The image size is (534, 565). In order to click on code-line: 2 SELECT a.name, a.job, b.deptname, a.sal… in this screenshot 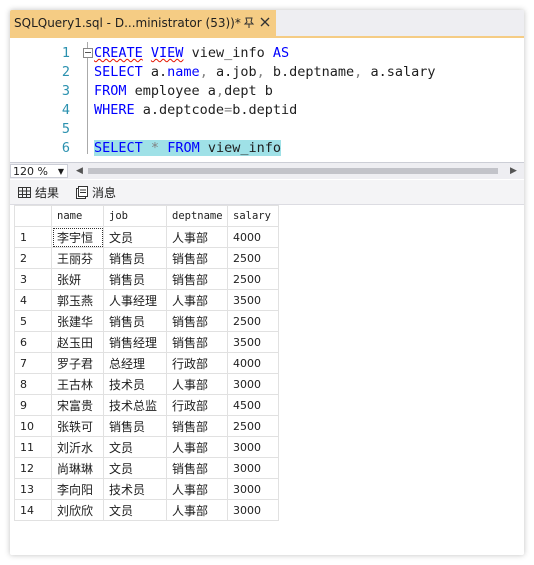, I will do `click(267, 72)`.